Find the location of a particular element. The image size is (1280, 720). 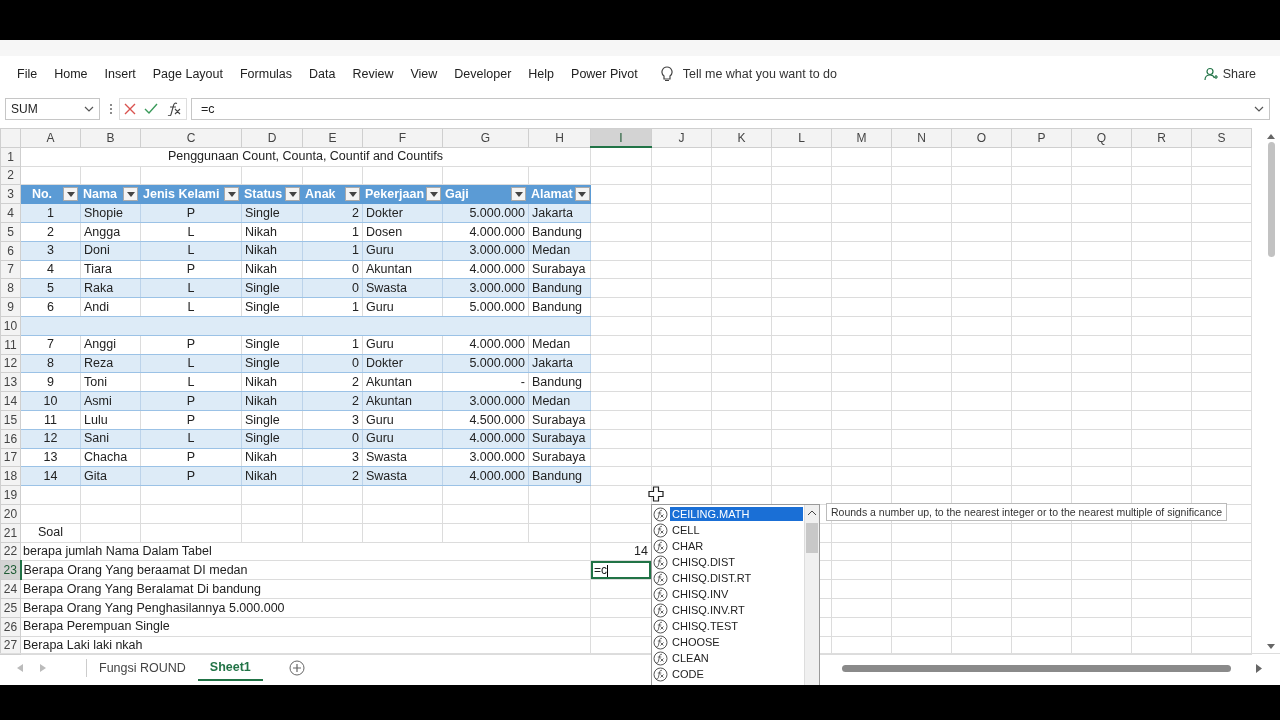

column-header: H is located at coordinates (559, 138).